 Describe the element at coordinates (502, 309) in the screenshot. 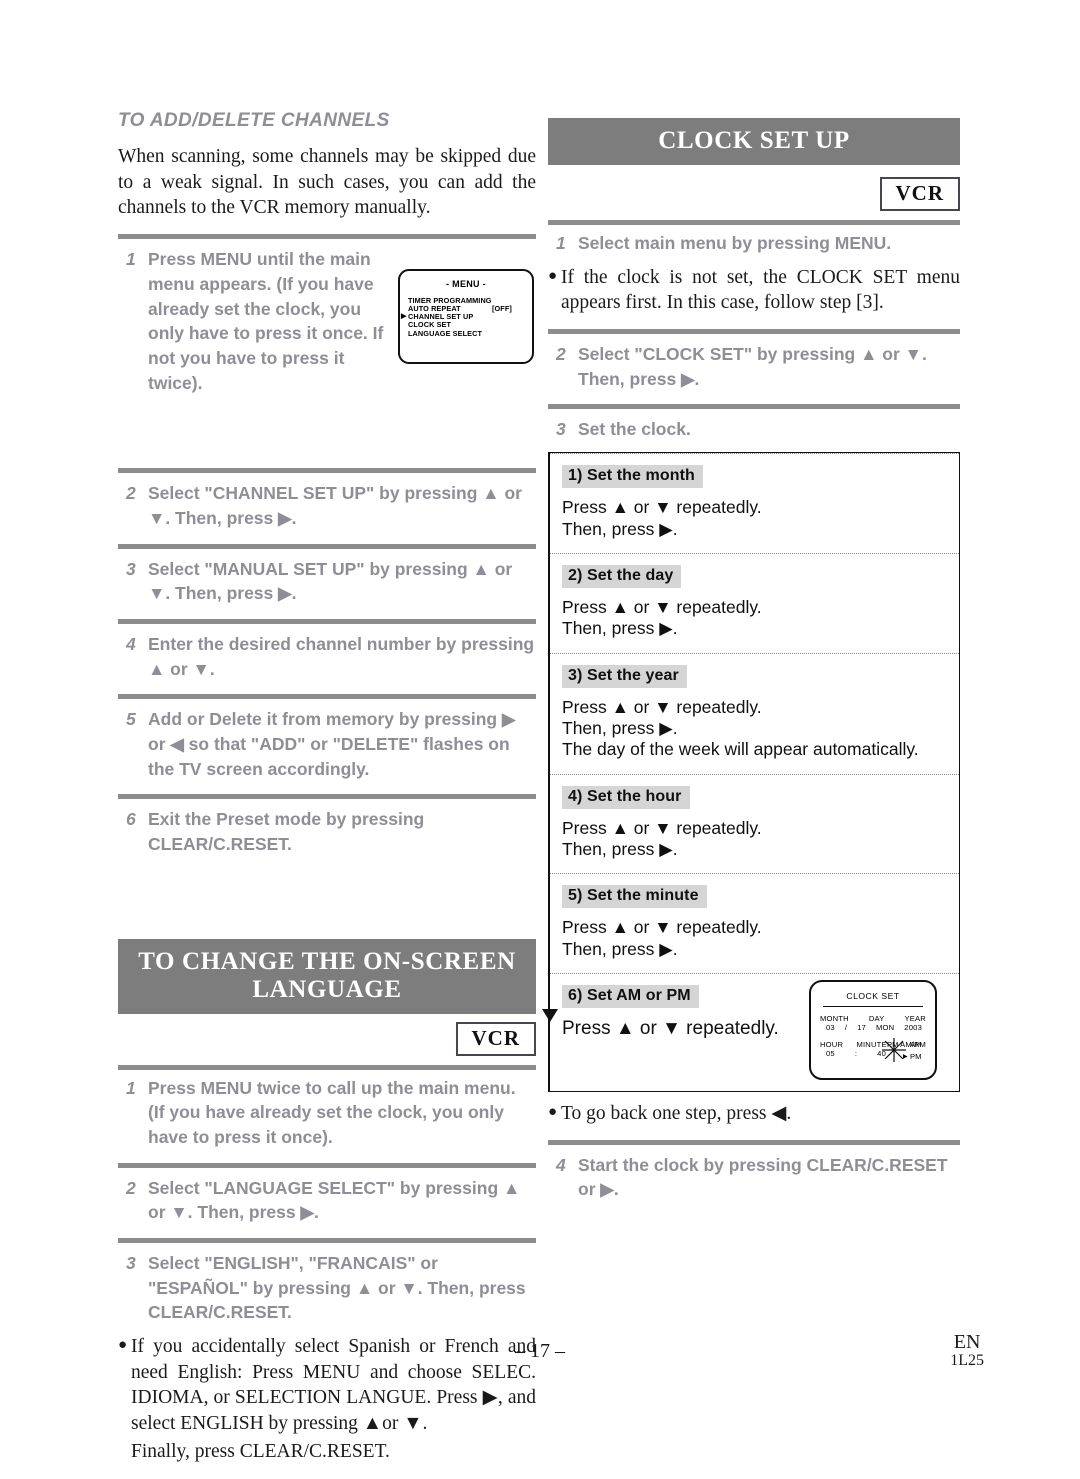

I see `osd-menu-item-value: [OFF]` at that location.